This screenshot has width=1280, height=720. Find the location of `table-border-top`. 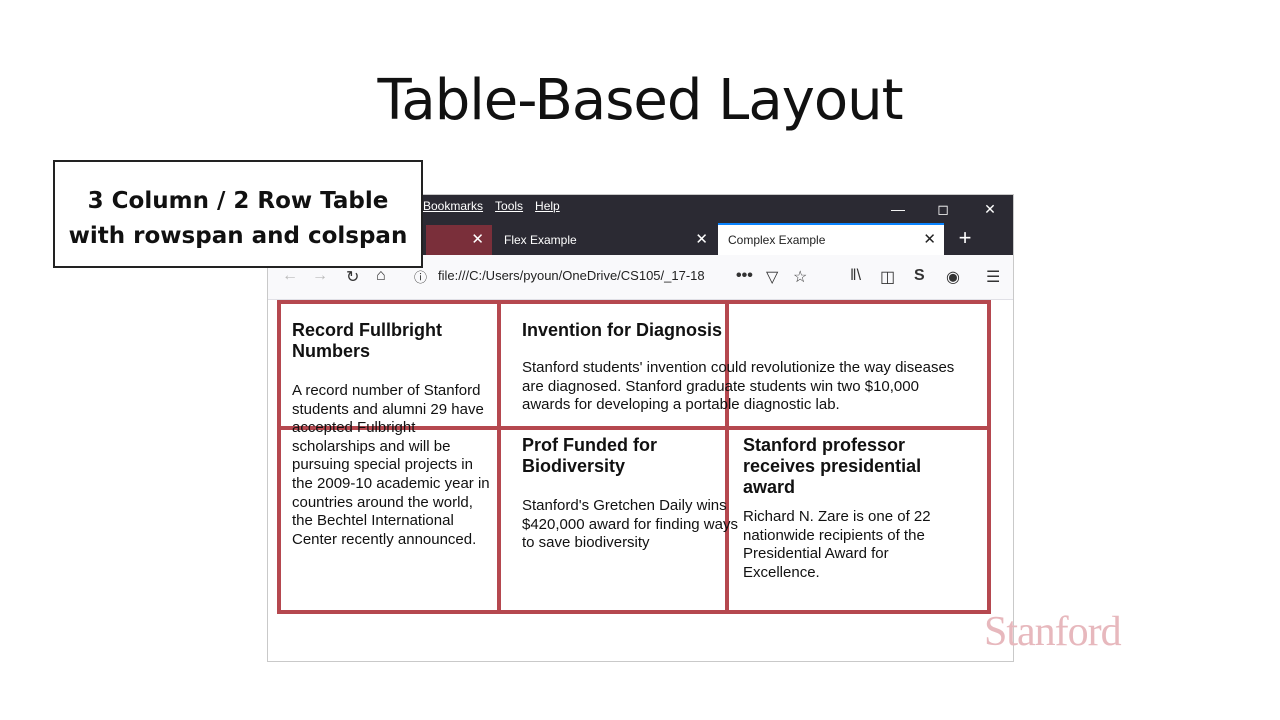

table-border-top is located at coordinates (634, 302).